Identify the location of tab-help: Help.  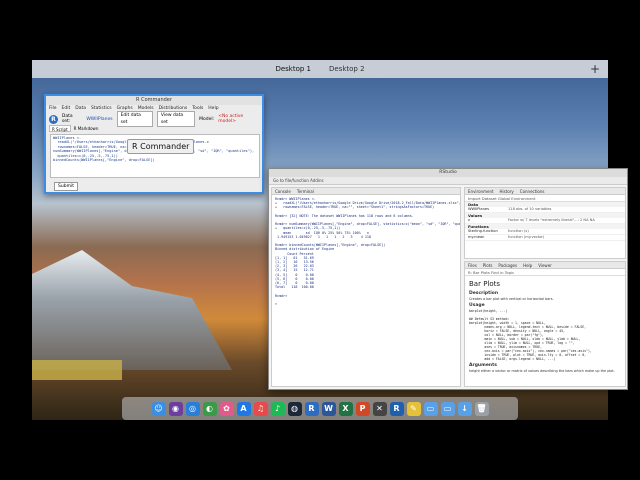
(527, 265).